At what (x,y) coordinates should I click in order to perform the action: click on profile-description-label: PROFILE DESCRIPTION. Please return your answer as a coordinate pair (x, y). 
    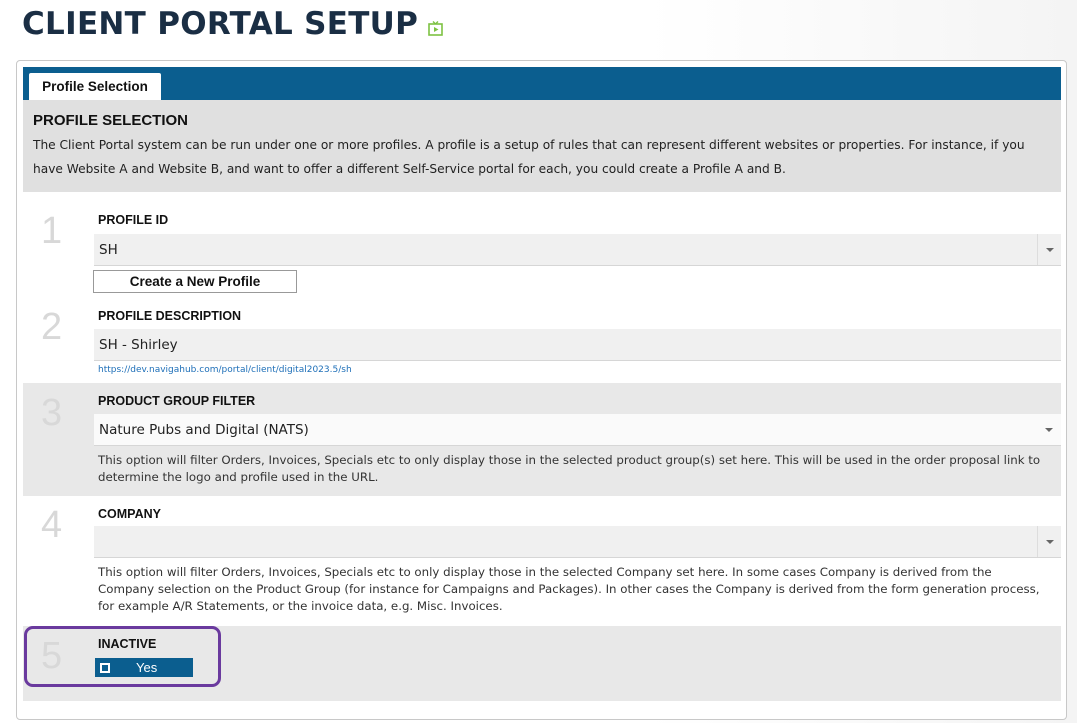
    Looking at the image, I should click on (170, 316).